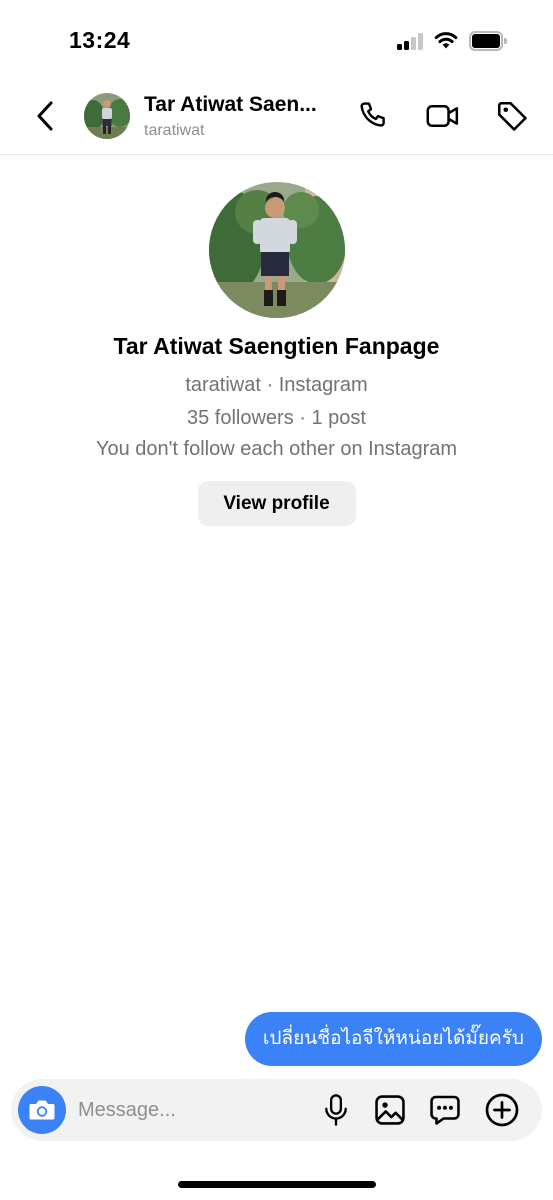  What do you see at coordinates (276, 385) in the screenshot?
I see `profile-source: taratiwat · Instagram` at bounding box center [276, 385].